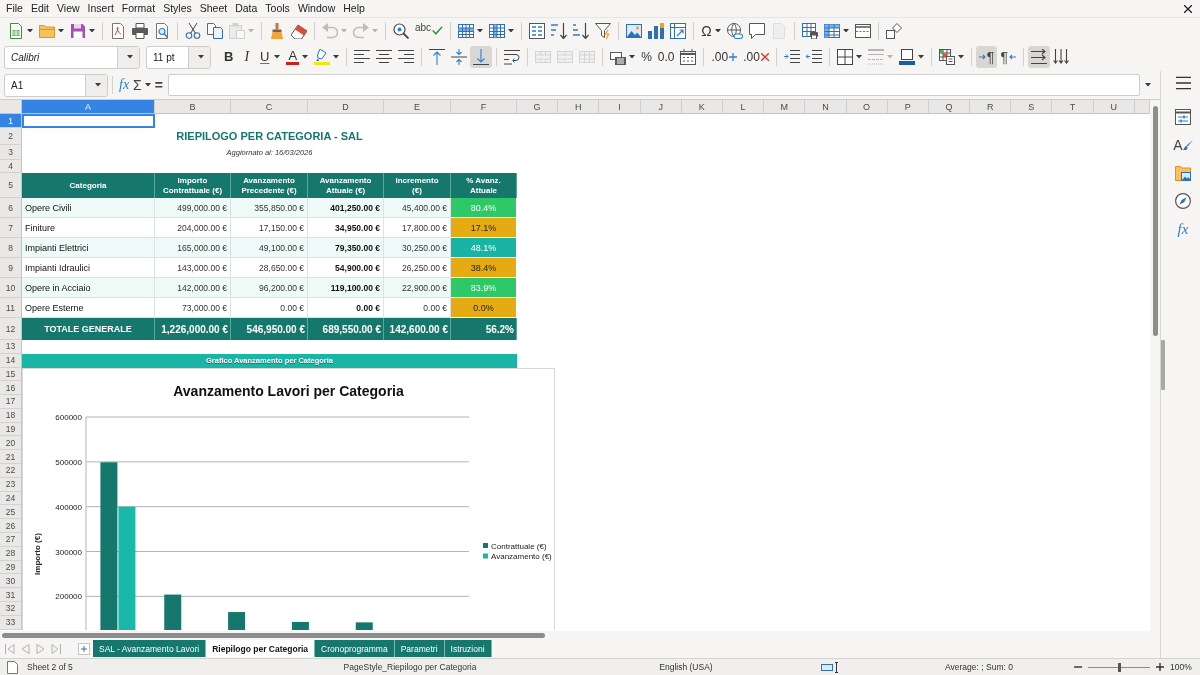  I want to click on row-header: 1, so click(11, 121).